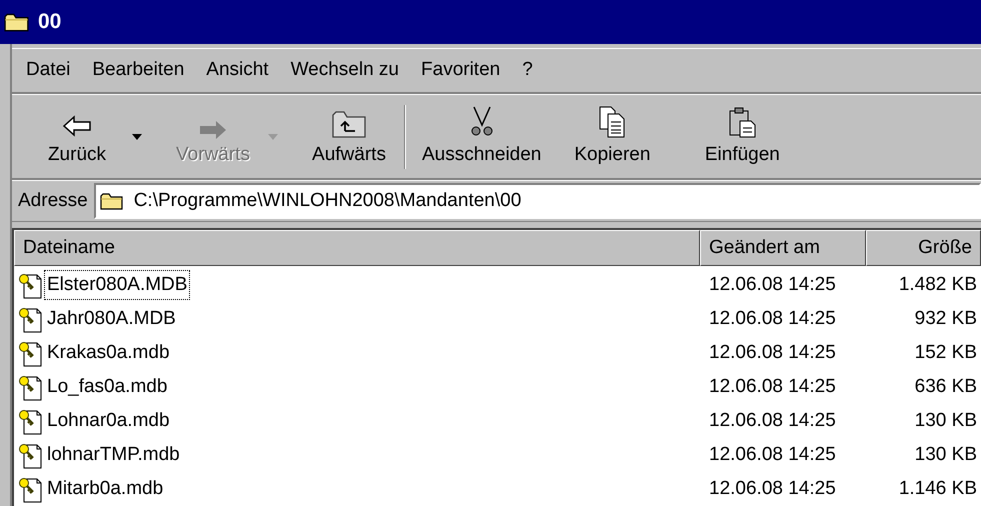  Describe the element at coordinates (742, 122) in the screenshot. I see `clipboard-icon` at that location.